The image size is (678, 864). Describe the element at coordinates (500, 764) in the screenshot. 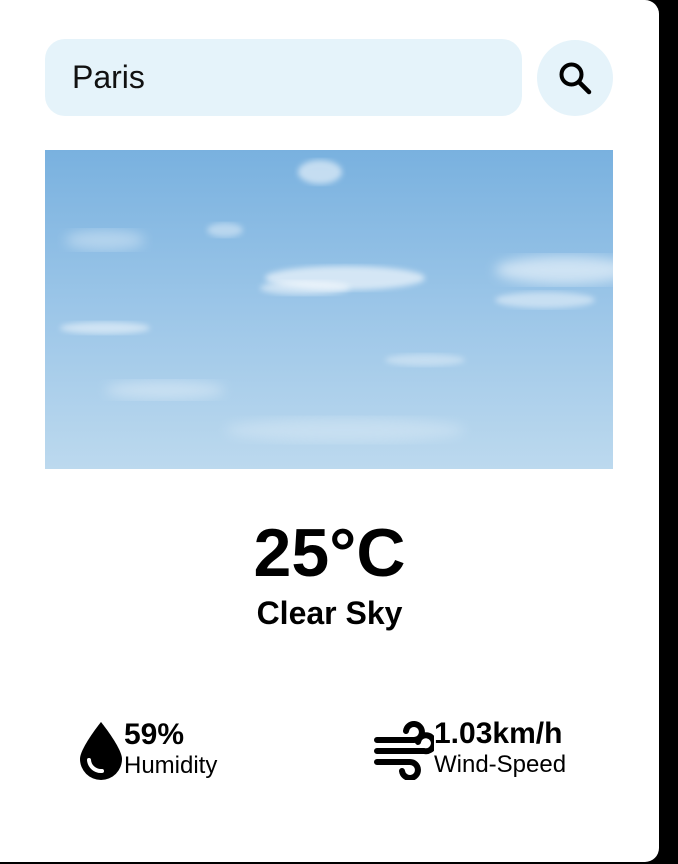

I see `wind-label: Wind-Speed` at that location.